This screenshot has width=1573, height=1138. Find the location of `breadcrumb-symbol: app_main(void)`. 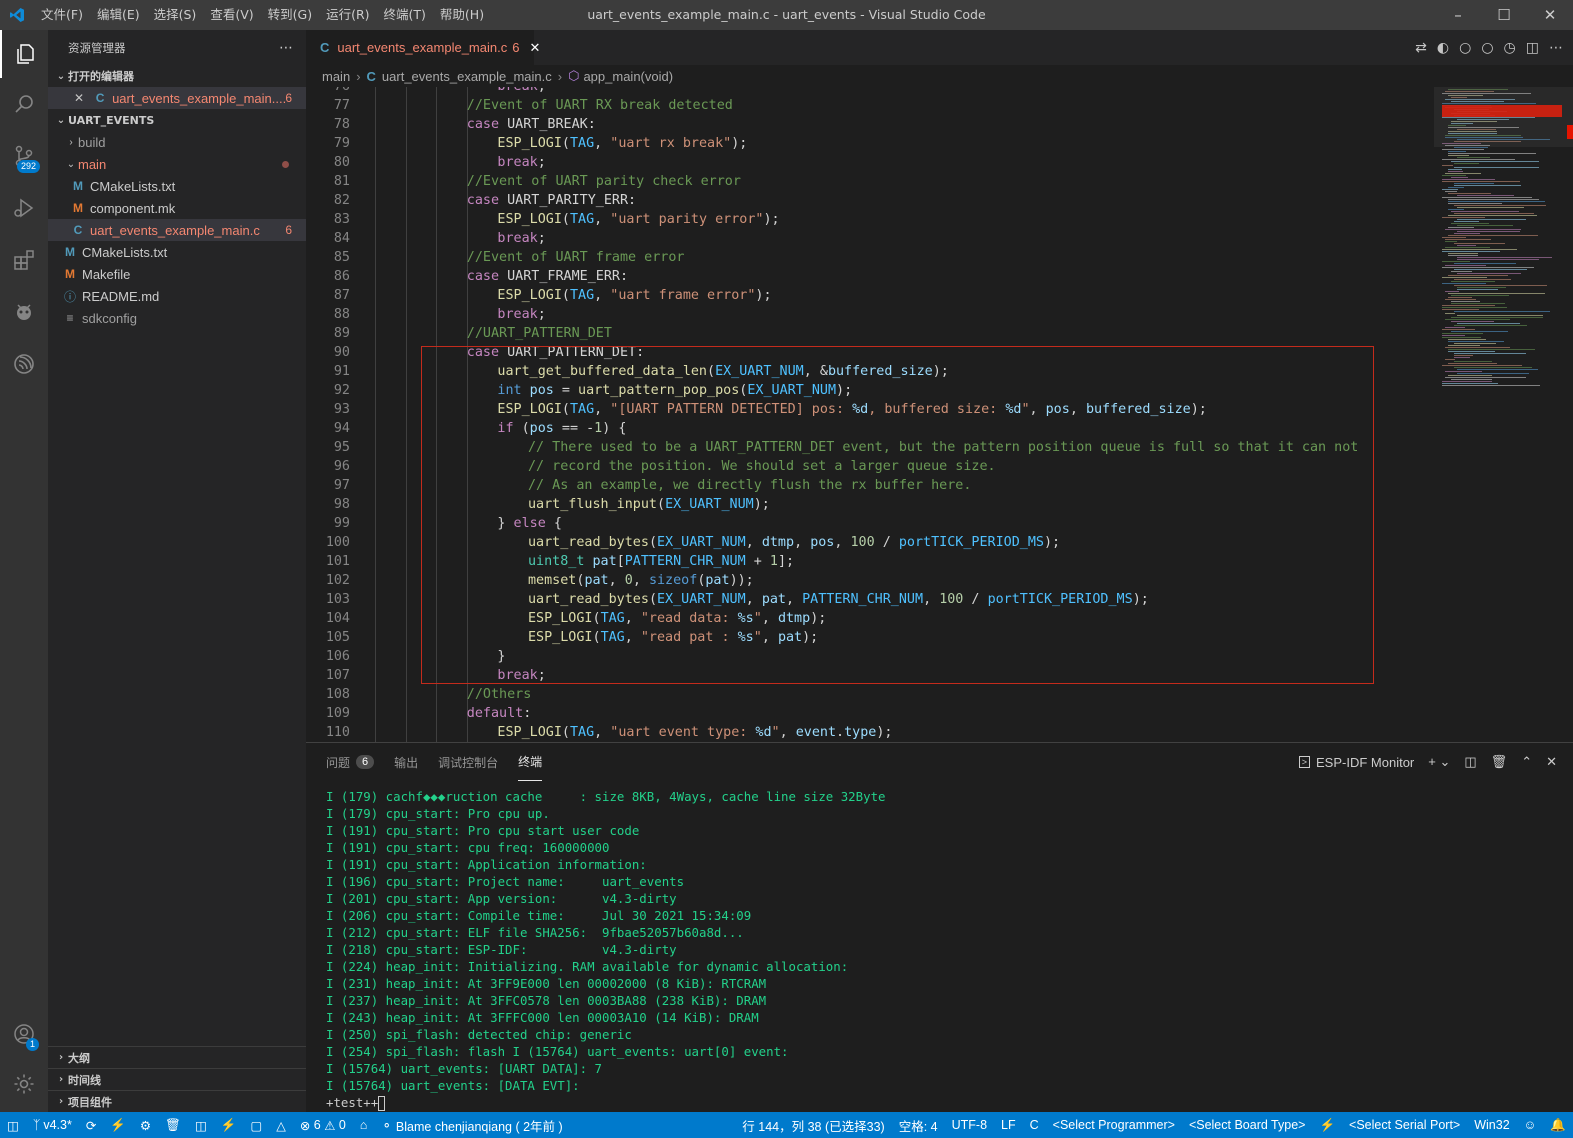

breadcrumb-symbol: app_main(void) is located at coordinates (628, 76).